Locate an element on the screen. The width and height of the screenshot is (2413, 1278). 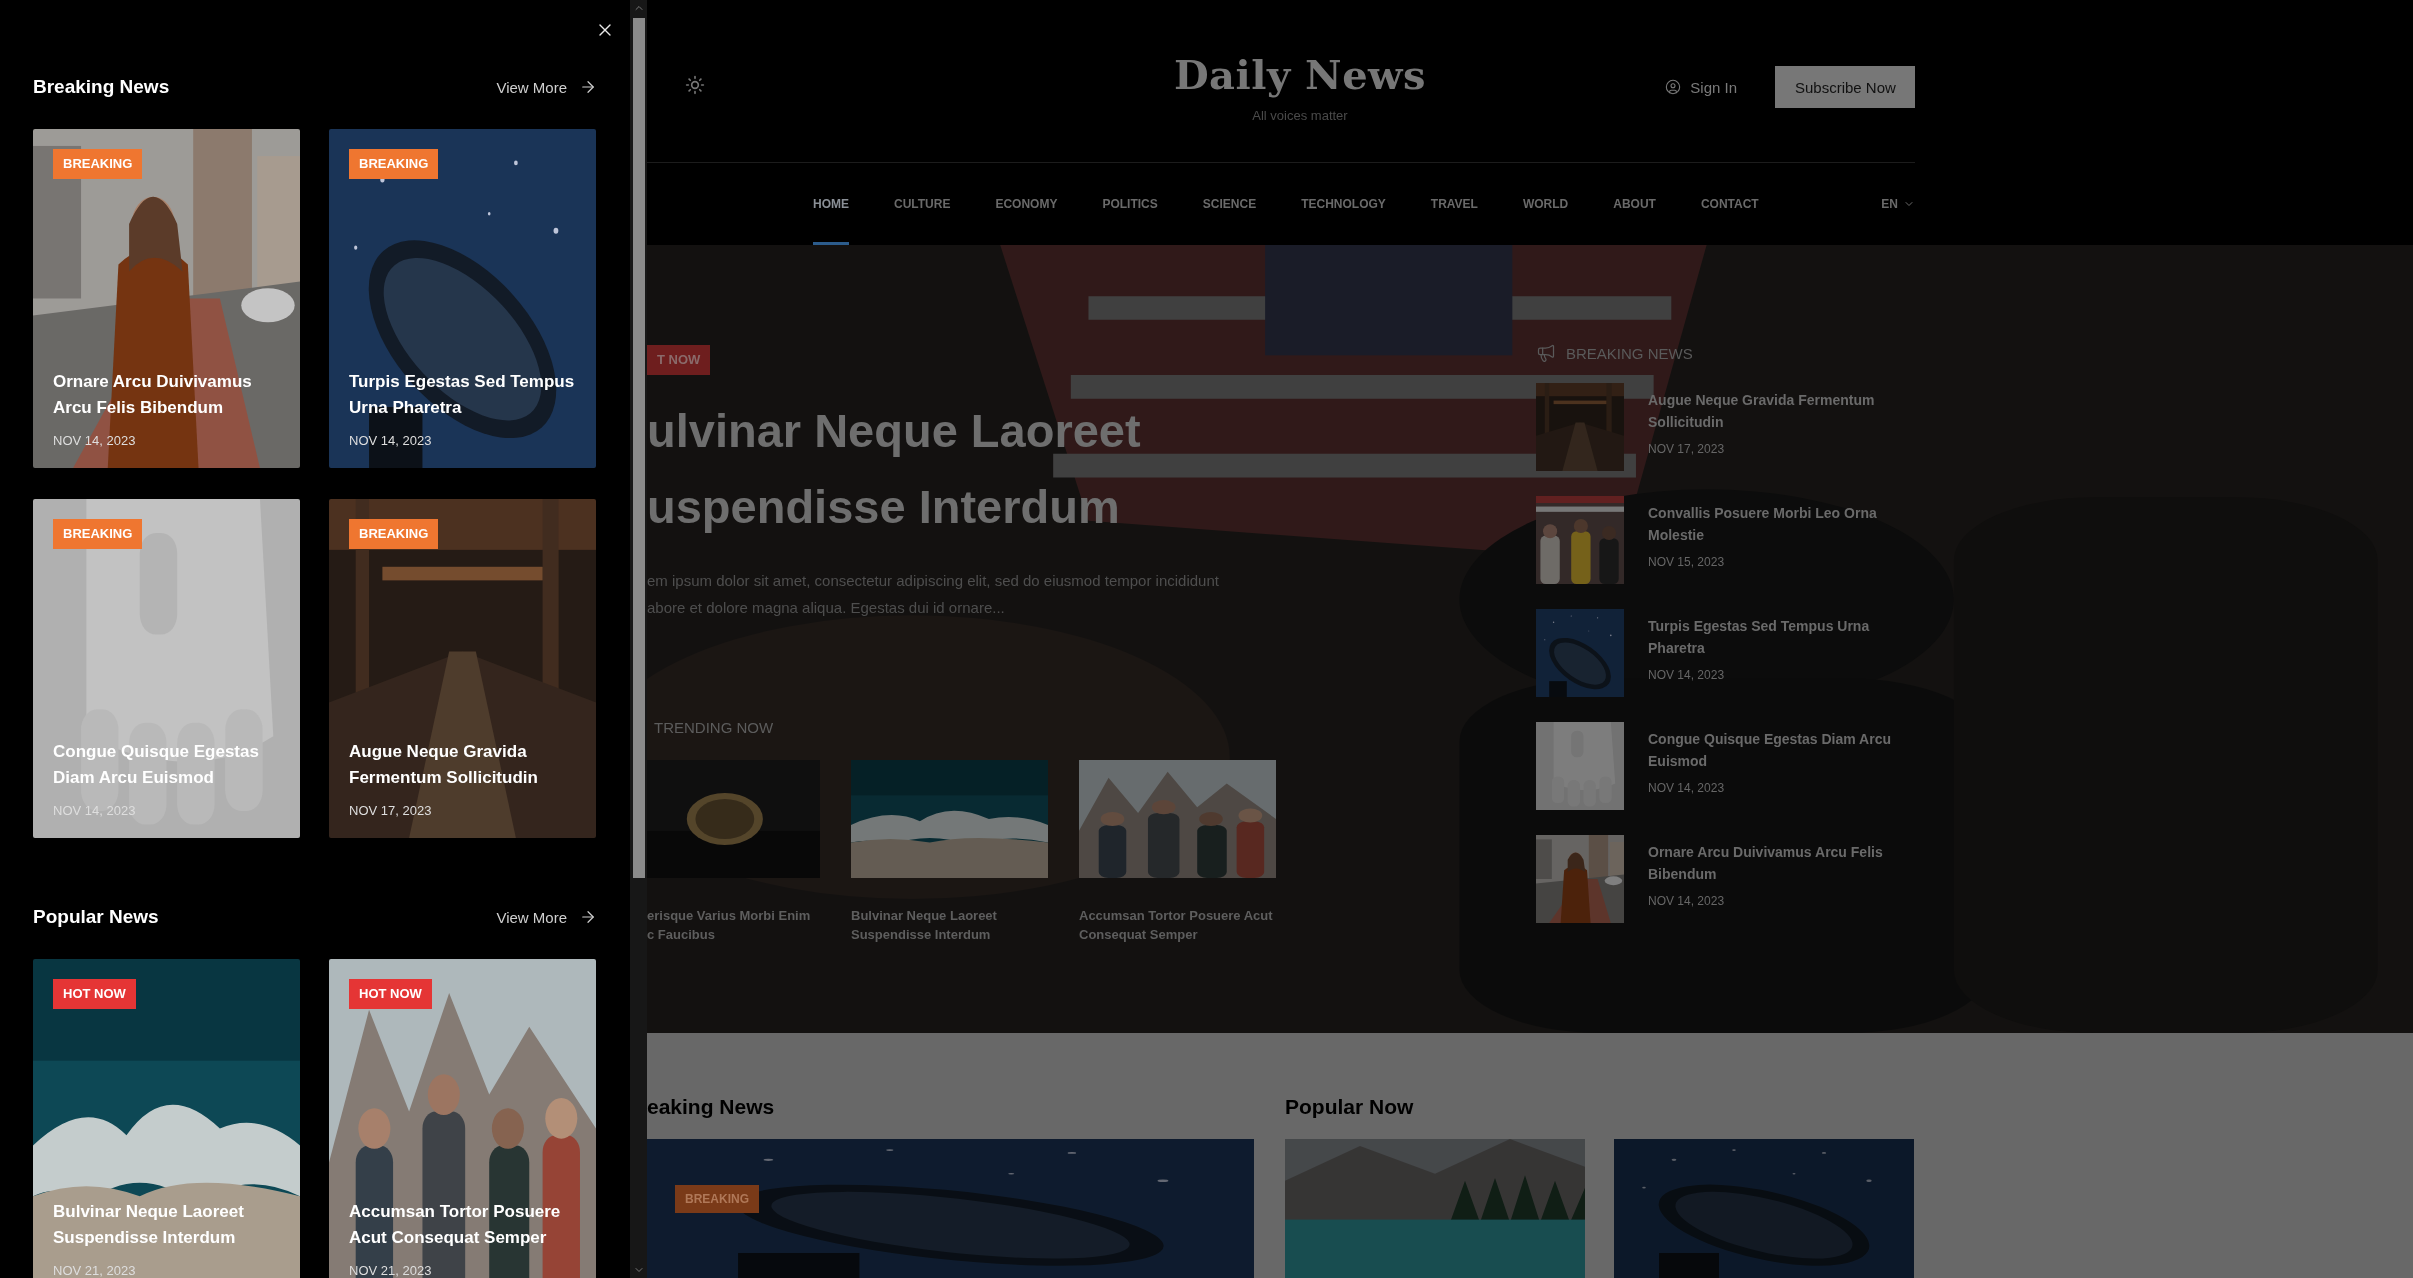
scrollbar is located at coordinates (638, 639).